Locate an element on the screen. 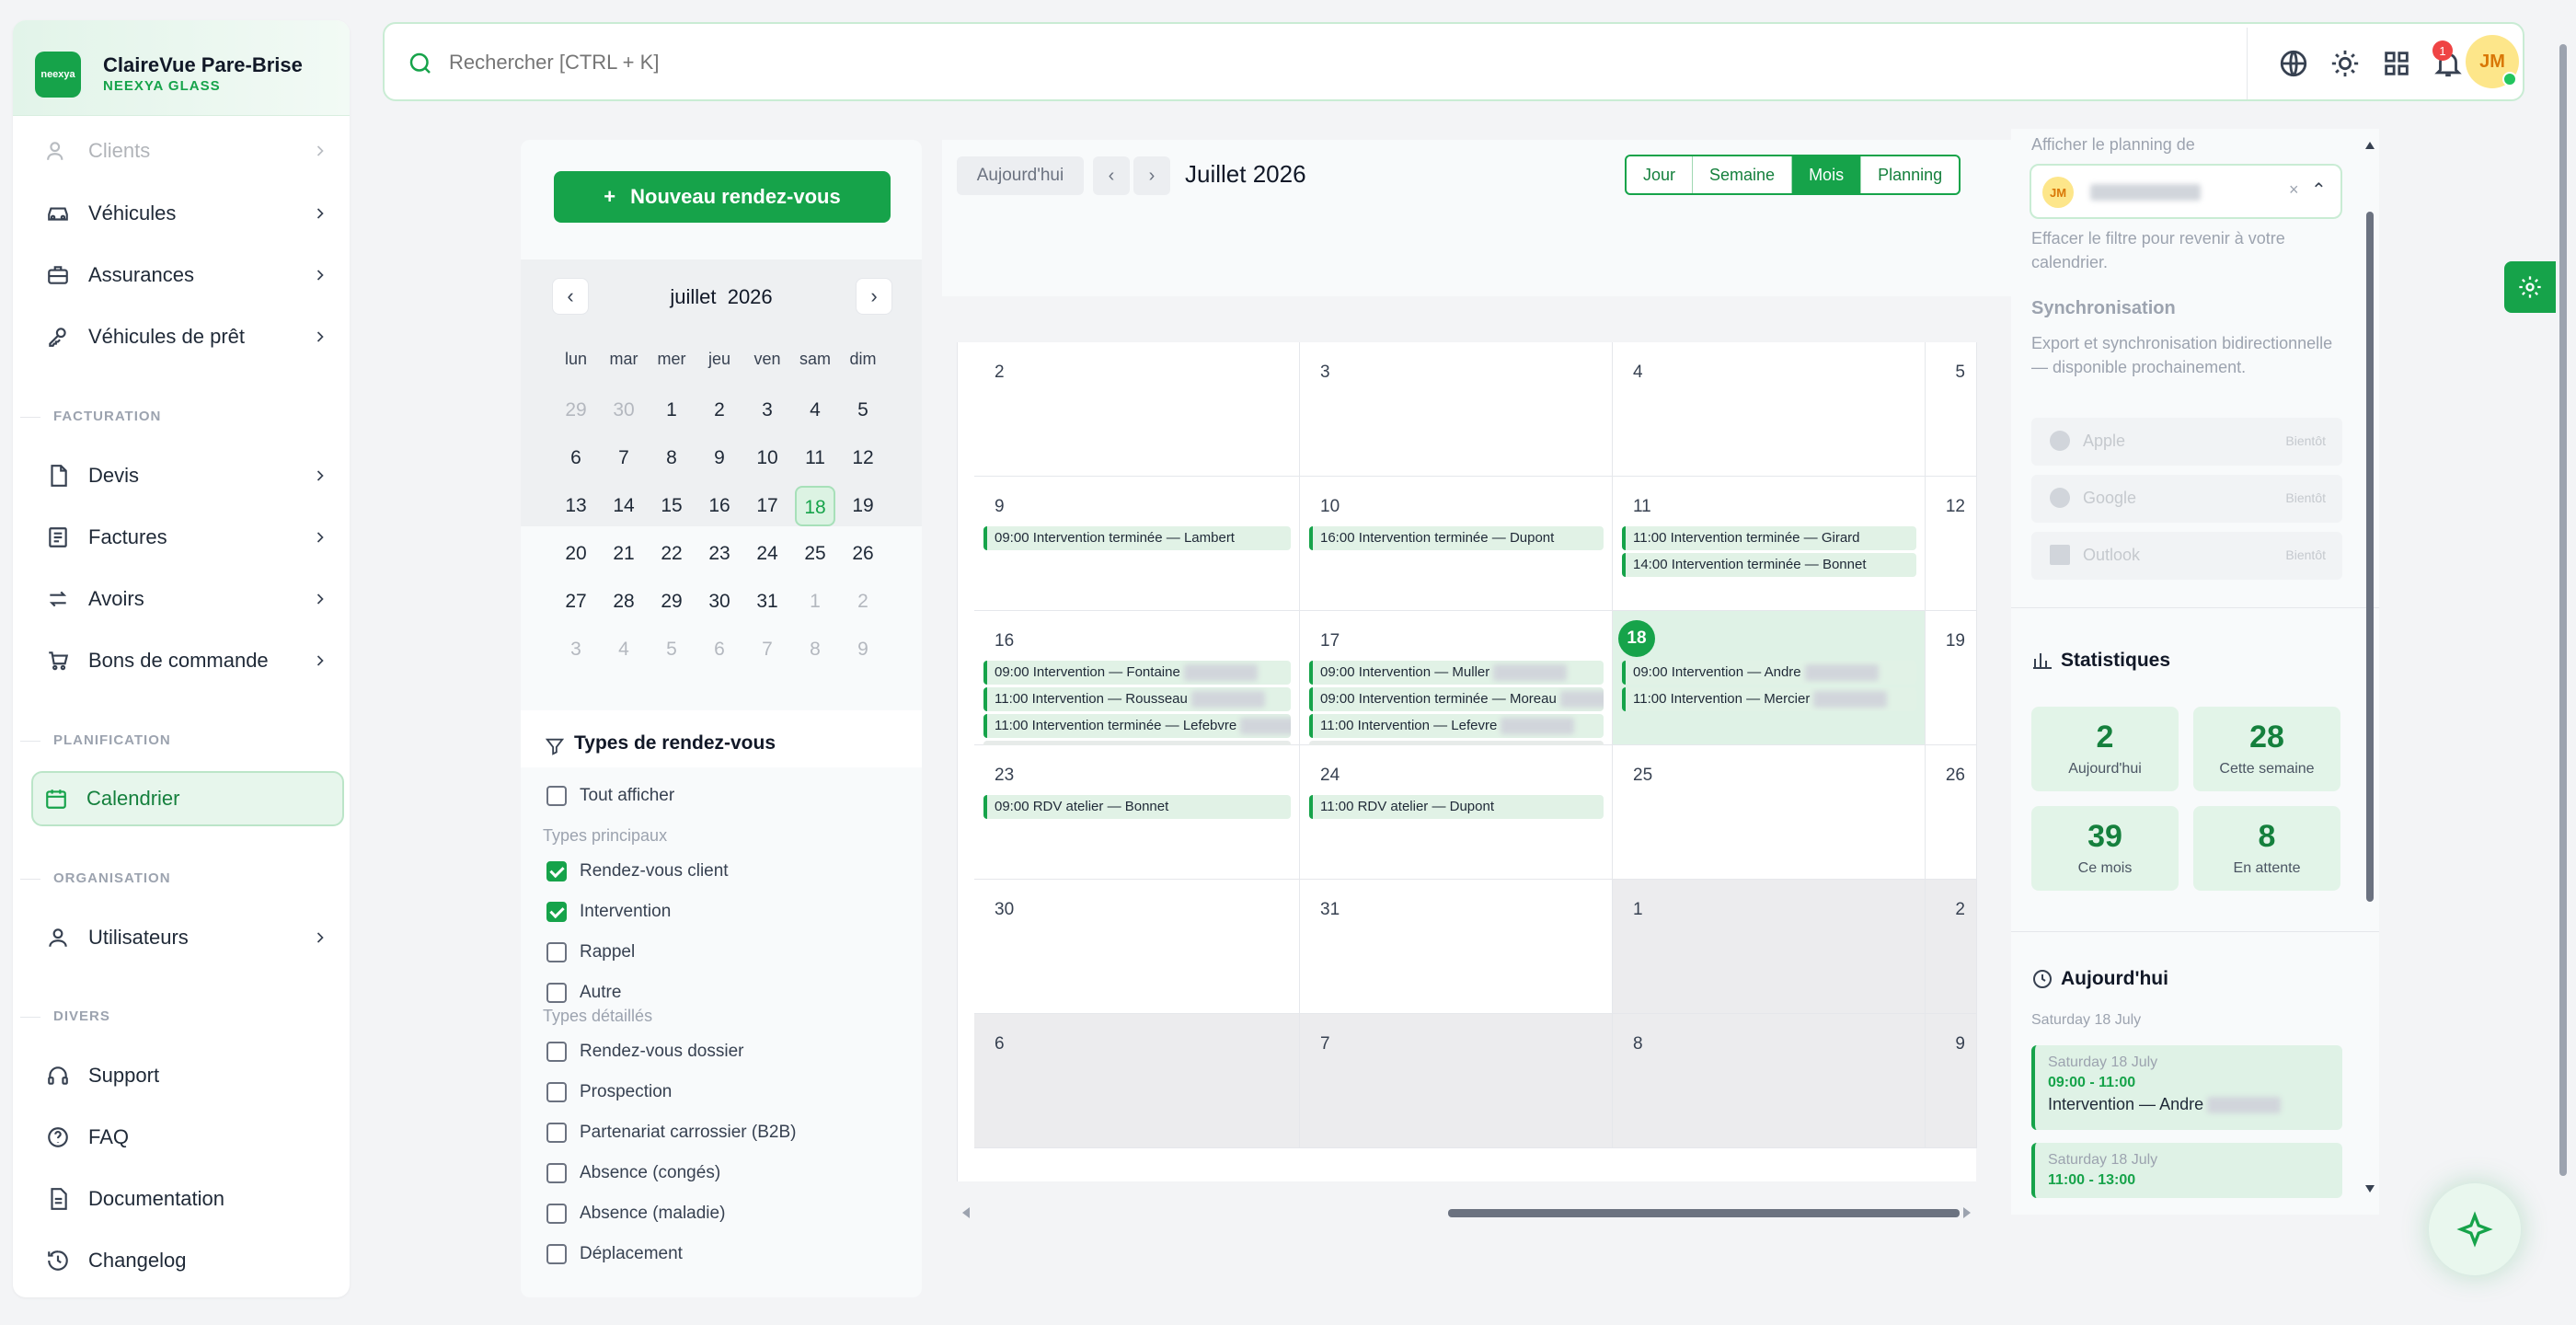 Image resolution: width=2576 pixels, height=1325 pixels. mini-day: 9 is located at coordinates (719, 458).